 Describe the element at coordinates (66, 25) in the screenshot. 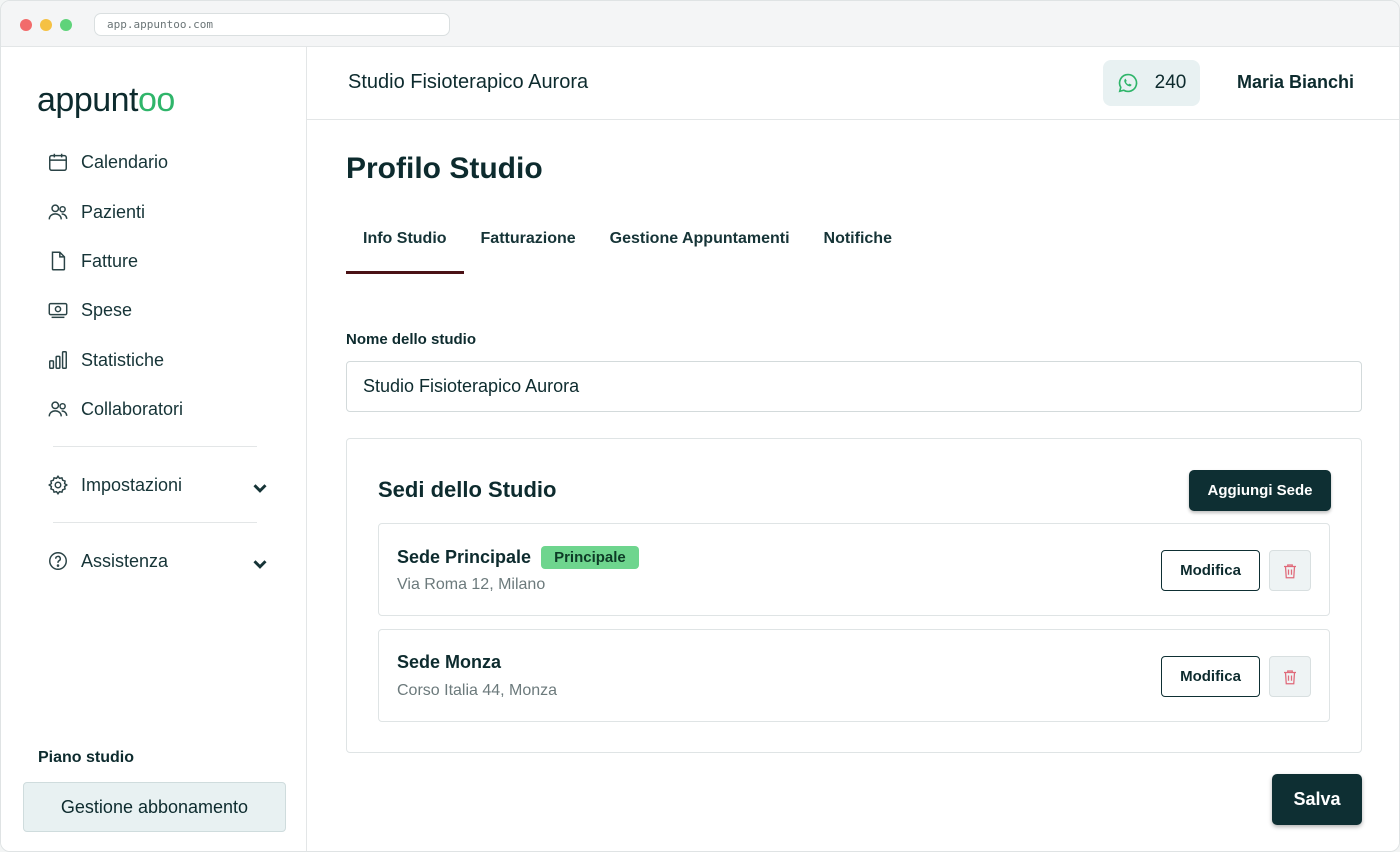

I see `maximize-window-button` at that location.